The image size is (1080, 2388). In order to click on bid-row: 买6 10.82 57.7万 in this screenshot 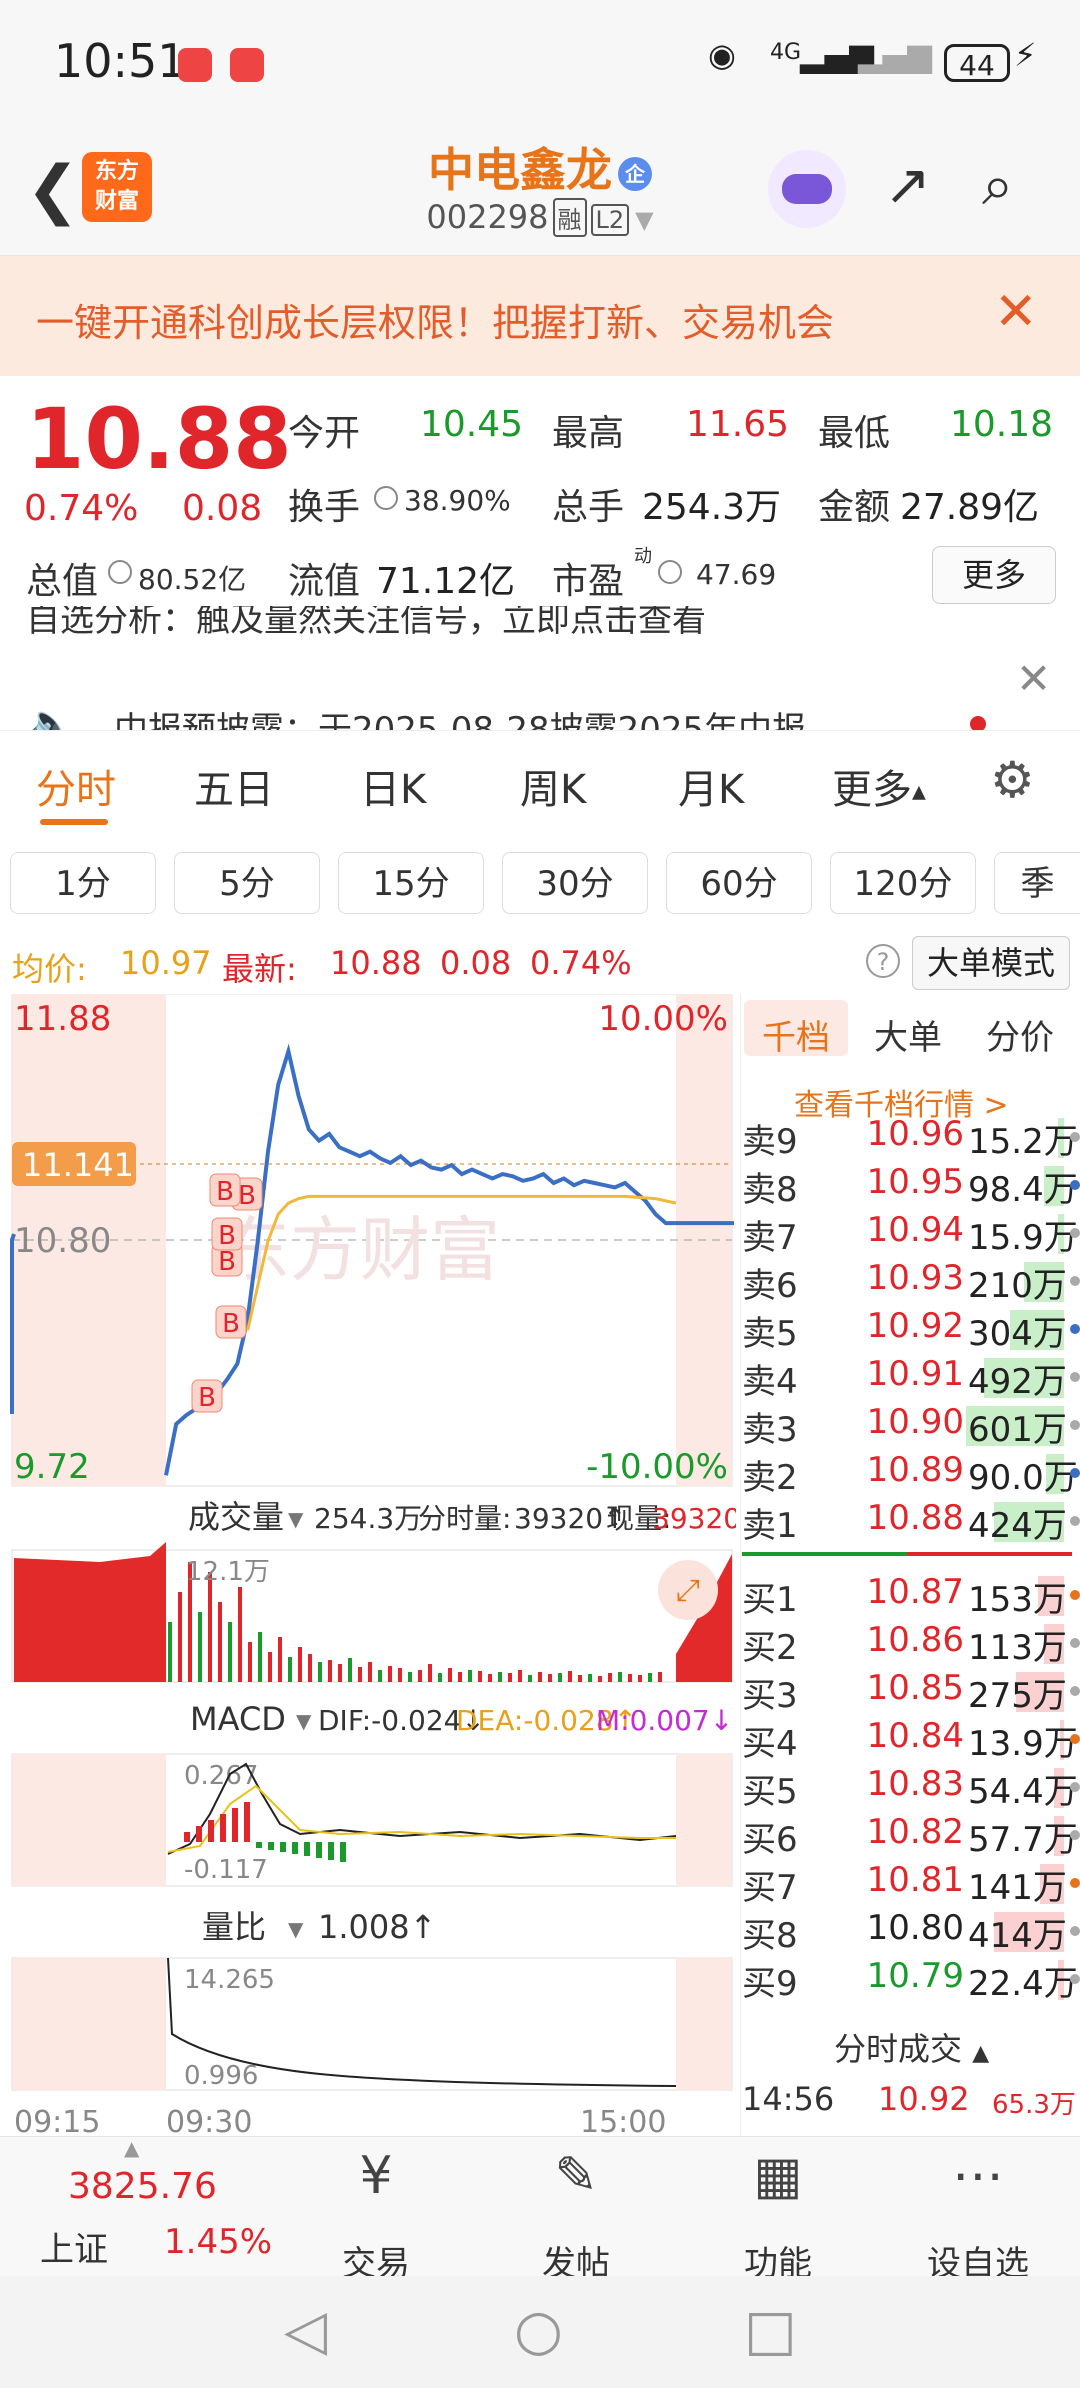, I will do `click(911, 1836)`.